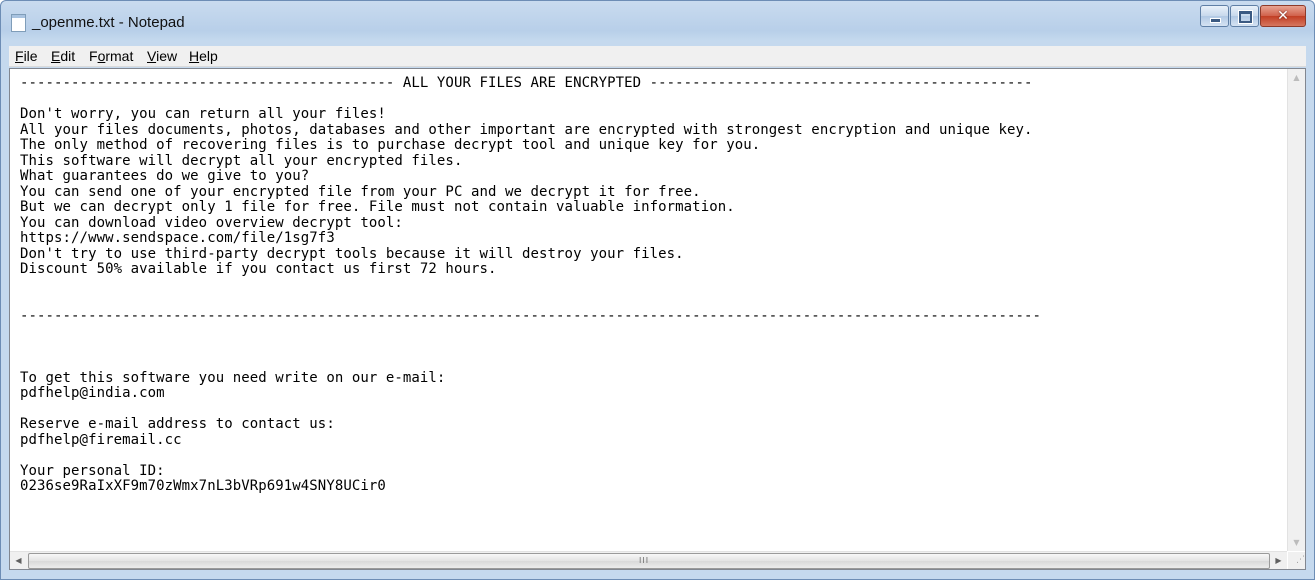  What do you see at coordinates (1215, 20) in the screenshot?
I see `minimize-icon` at bounding box center [1215, 20].